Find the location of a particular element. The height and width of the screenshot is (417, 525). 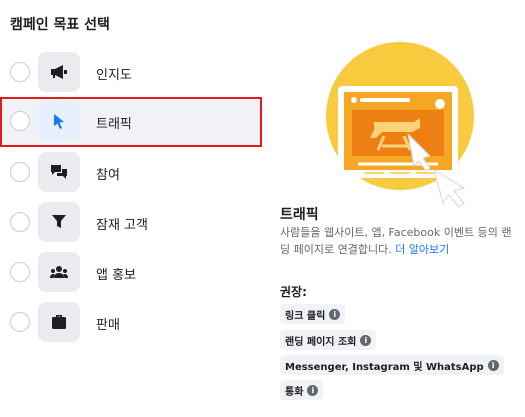

recommendation-chip: 랜딩 페이지 조회 i is located at coordinates (328, 340).